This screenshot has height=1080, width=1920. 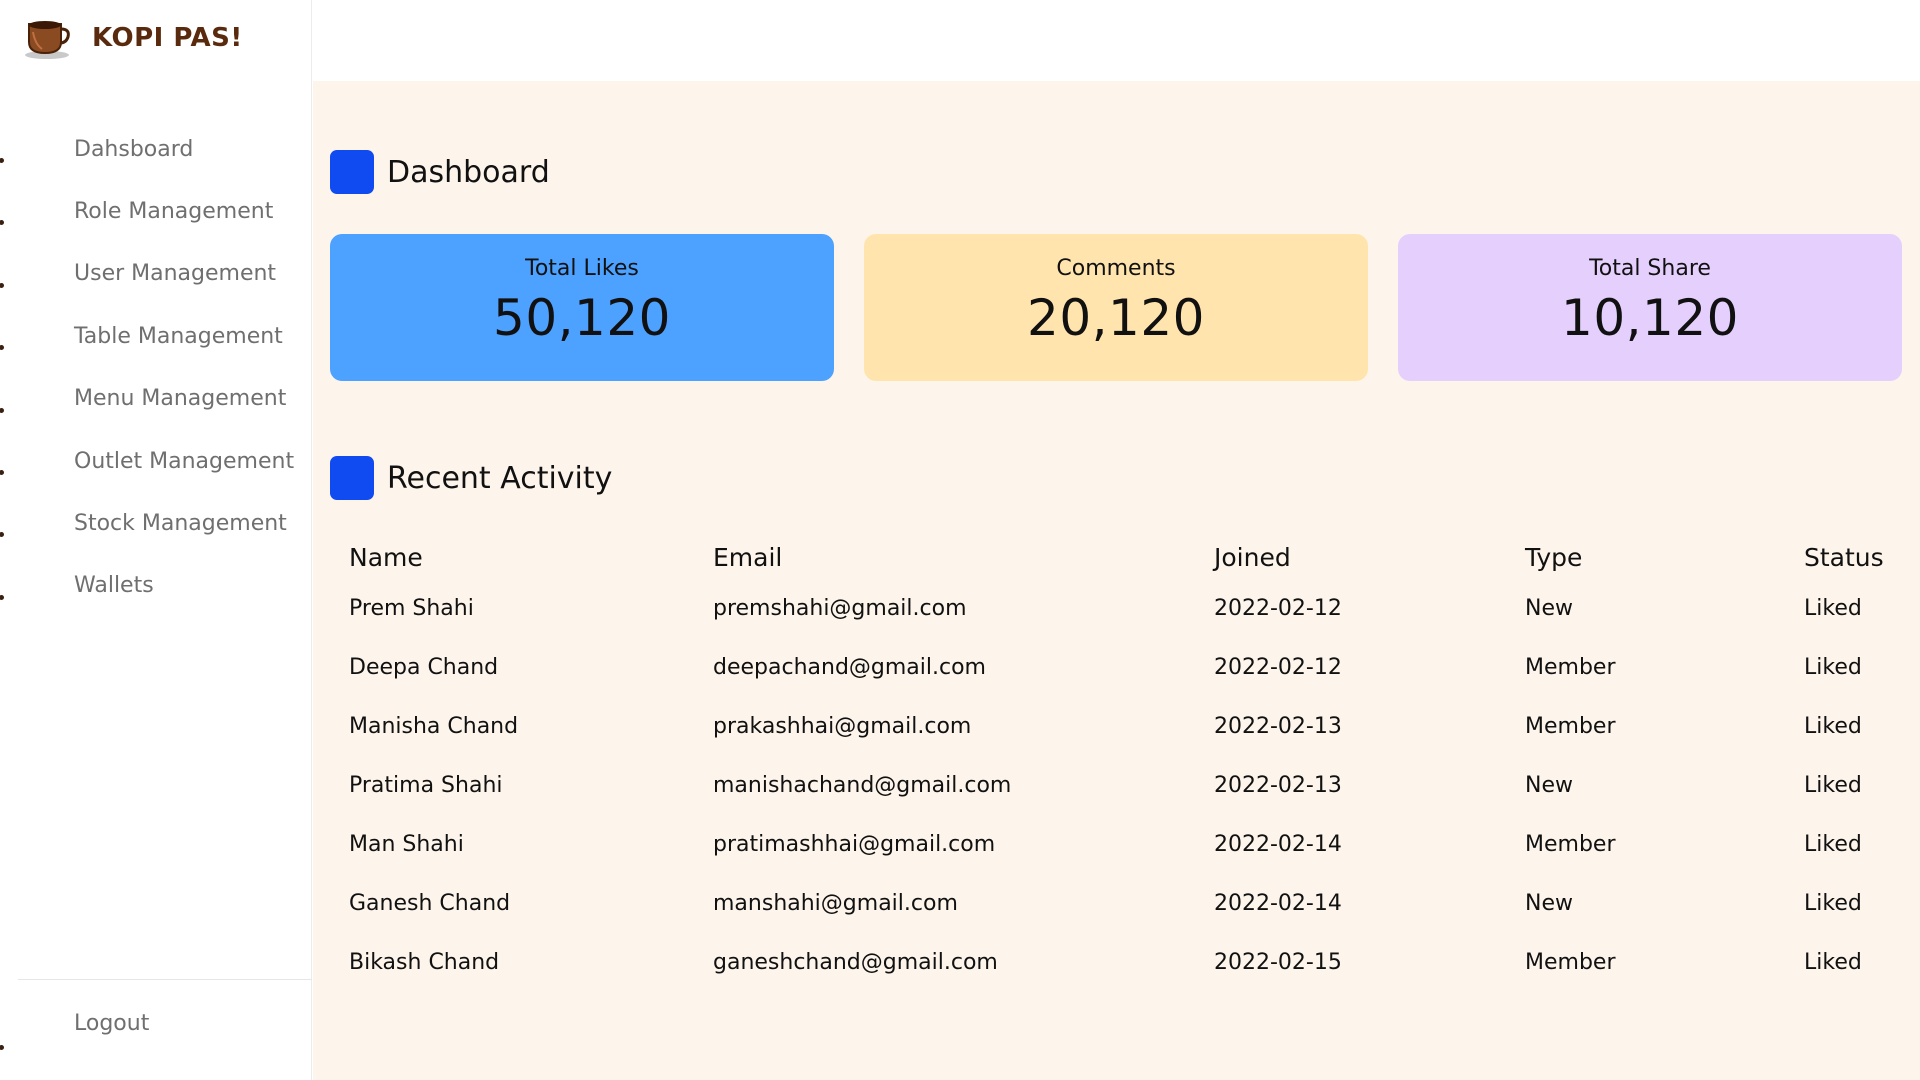 I want to click on column-header-status: Status, so click(x=1844, y=557).